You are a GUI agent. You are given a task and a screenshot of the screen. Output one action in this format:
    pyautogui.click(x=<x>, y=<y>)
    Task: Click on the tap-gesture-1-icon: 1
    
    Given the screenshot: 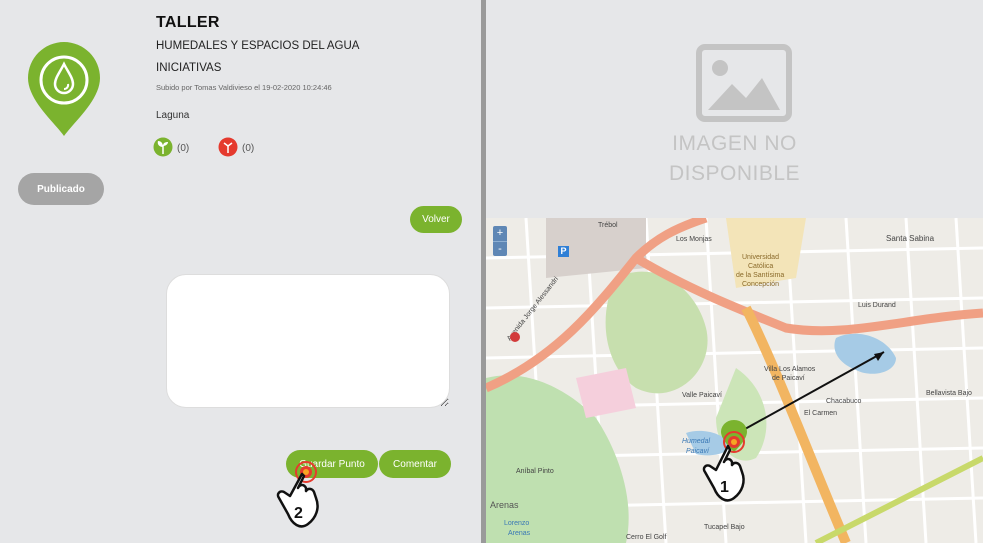 What is the action you would take?
    pyautogui.click(x=722, y=482)
    